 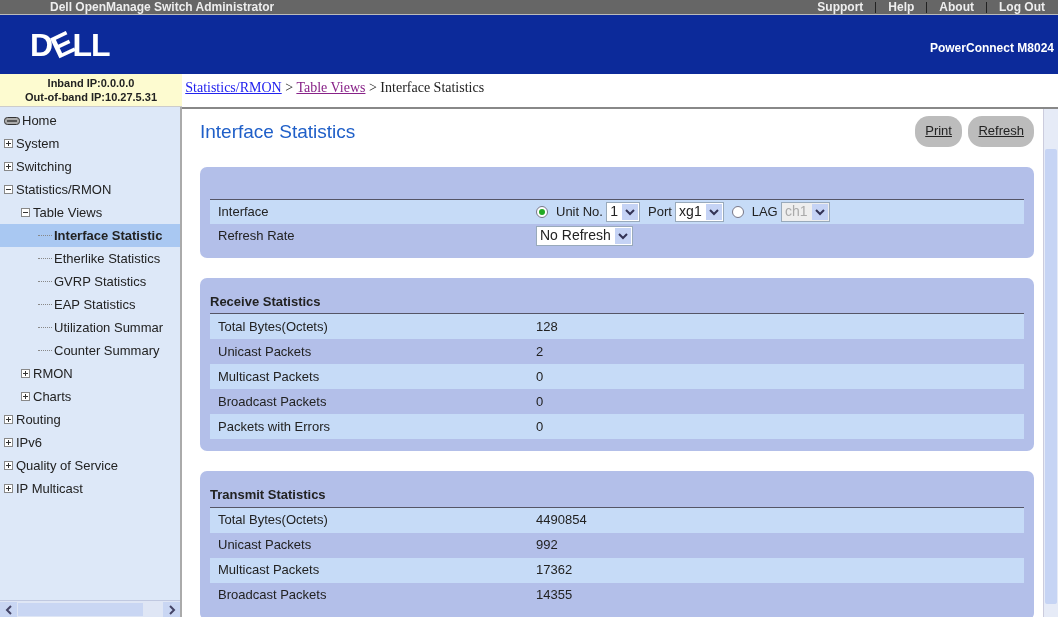 What do you see at coordinates (90, 304) in the screenshot?
I see `tree-item: EAP Statistics` at bounding box center [90, 304].